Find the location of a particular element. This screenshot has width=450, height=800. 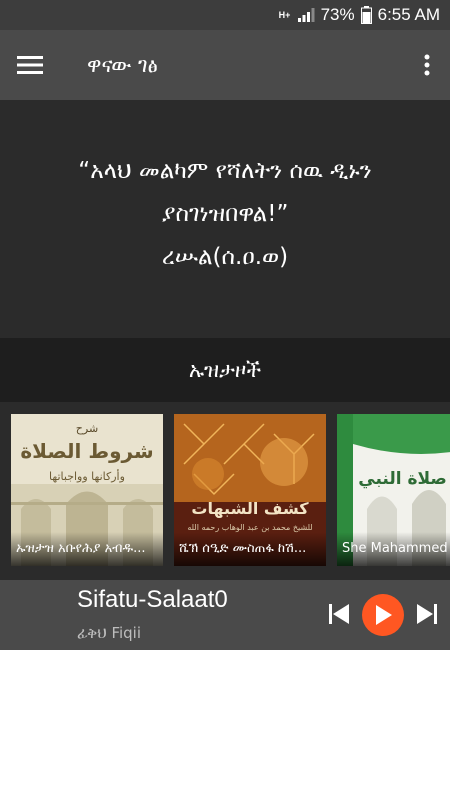

svg-text: صفة صلاة النبي is located at coordinates (404, 479).